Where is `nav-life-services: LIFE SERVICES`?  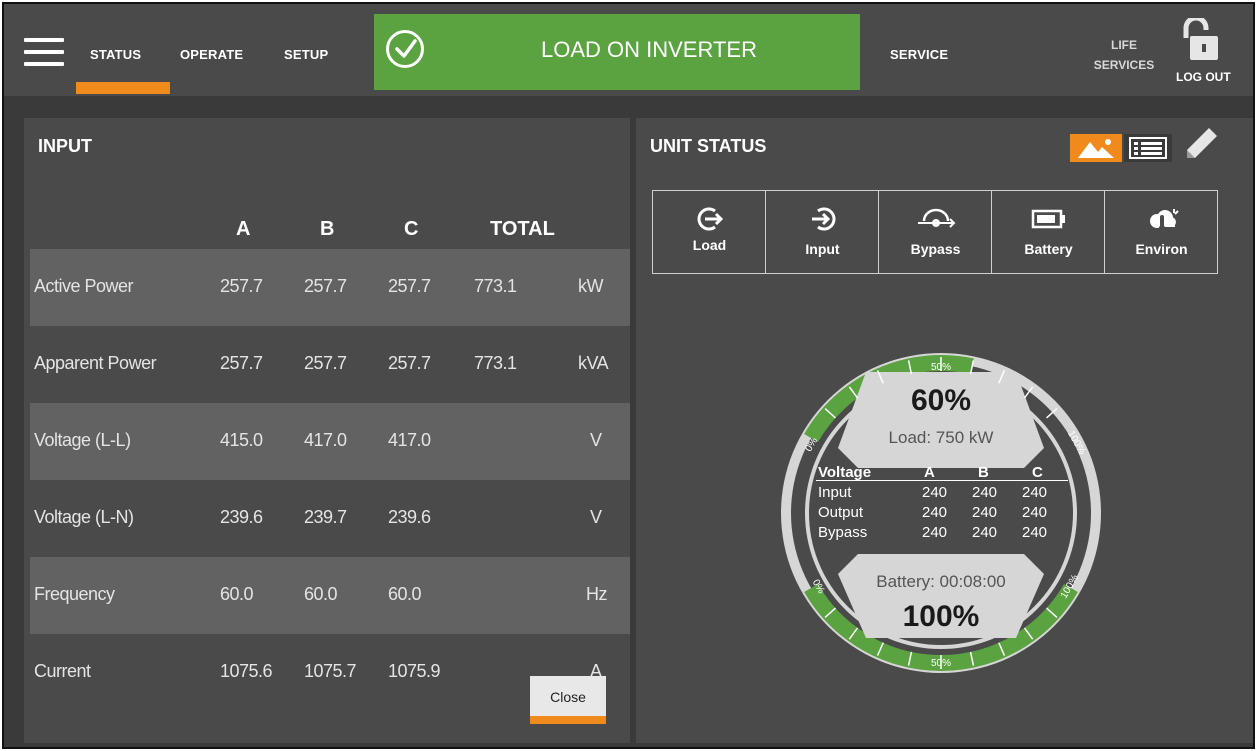 nav-life-services: LIFE SERVICES is located at coordinates (1124, 55).